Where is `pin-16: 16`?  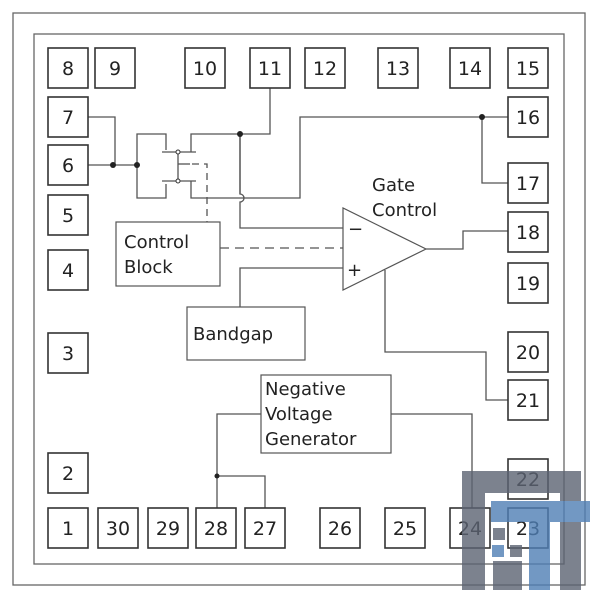
pin-16: 16 is located at coordinates (528, 117).